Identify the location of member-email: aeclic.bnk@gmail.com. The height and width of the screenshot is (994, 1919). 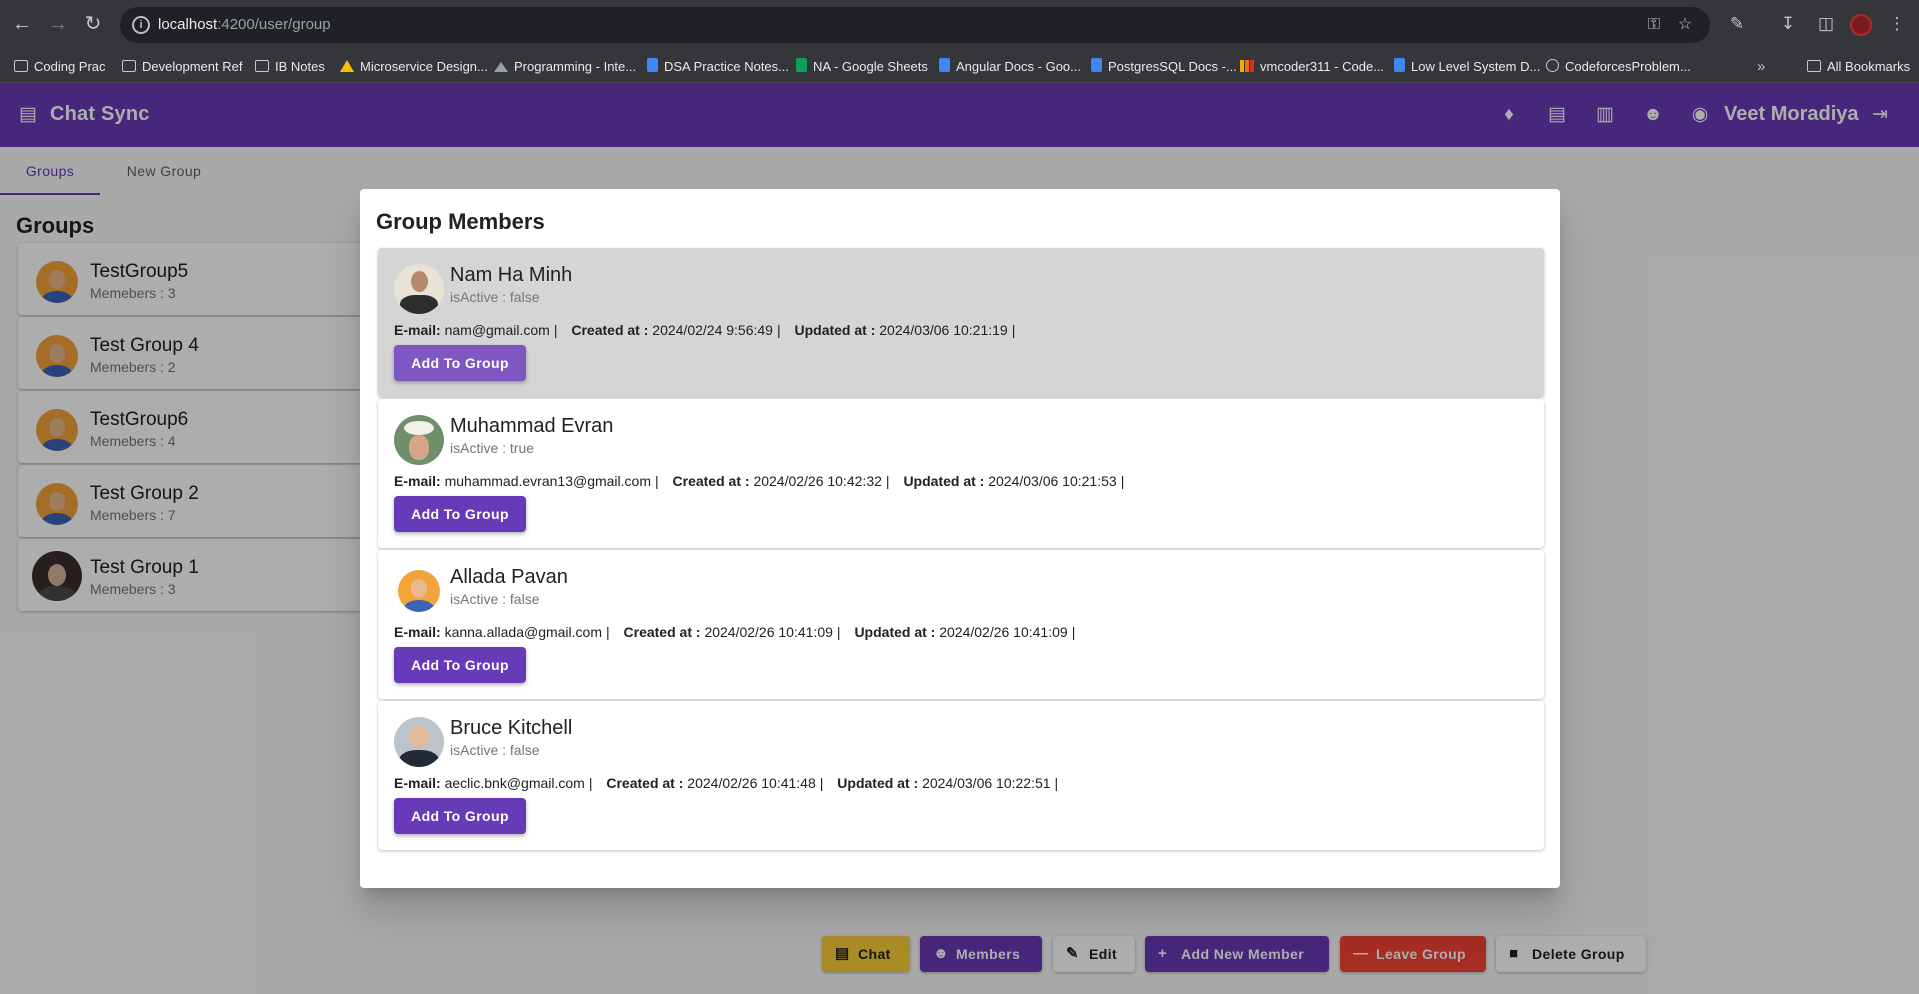
(514, 783).